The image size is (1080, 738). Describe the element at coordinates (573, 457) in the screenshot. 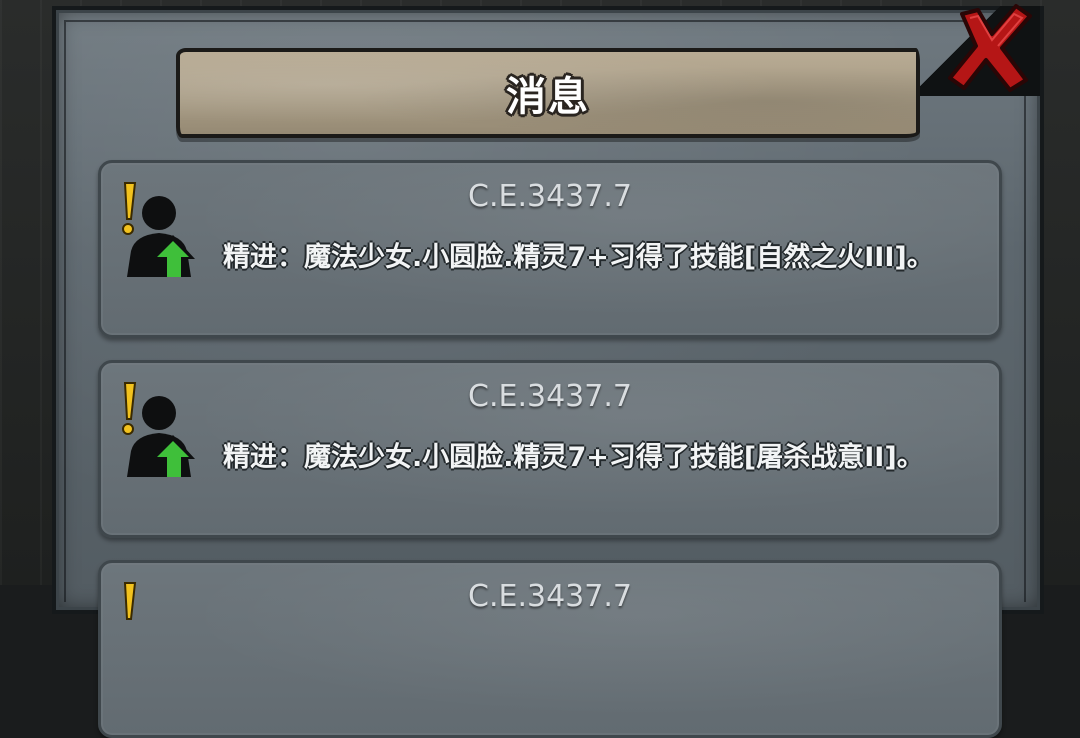

I see `message-text: 精进：魔法少女.小圆脸.精灵7+习得了技能[屠杀战意II]。` at that location.